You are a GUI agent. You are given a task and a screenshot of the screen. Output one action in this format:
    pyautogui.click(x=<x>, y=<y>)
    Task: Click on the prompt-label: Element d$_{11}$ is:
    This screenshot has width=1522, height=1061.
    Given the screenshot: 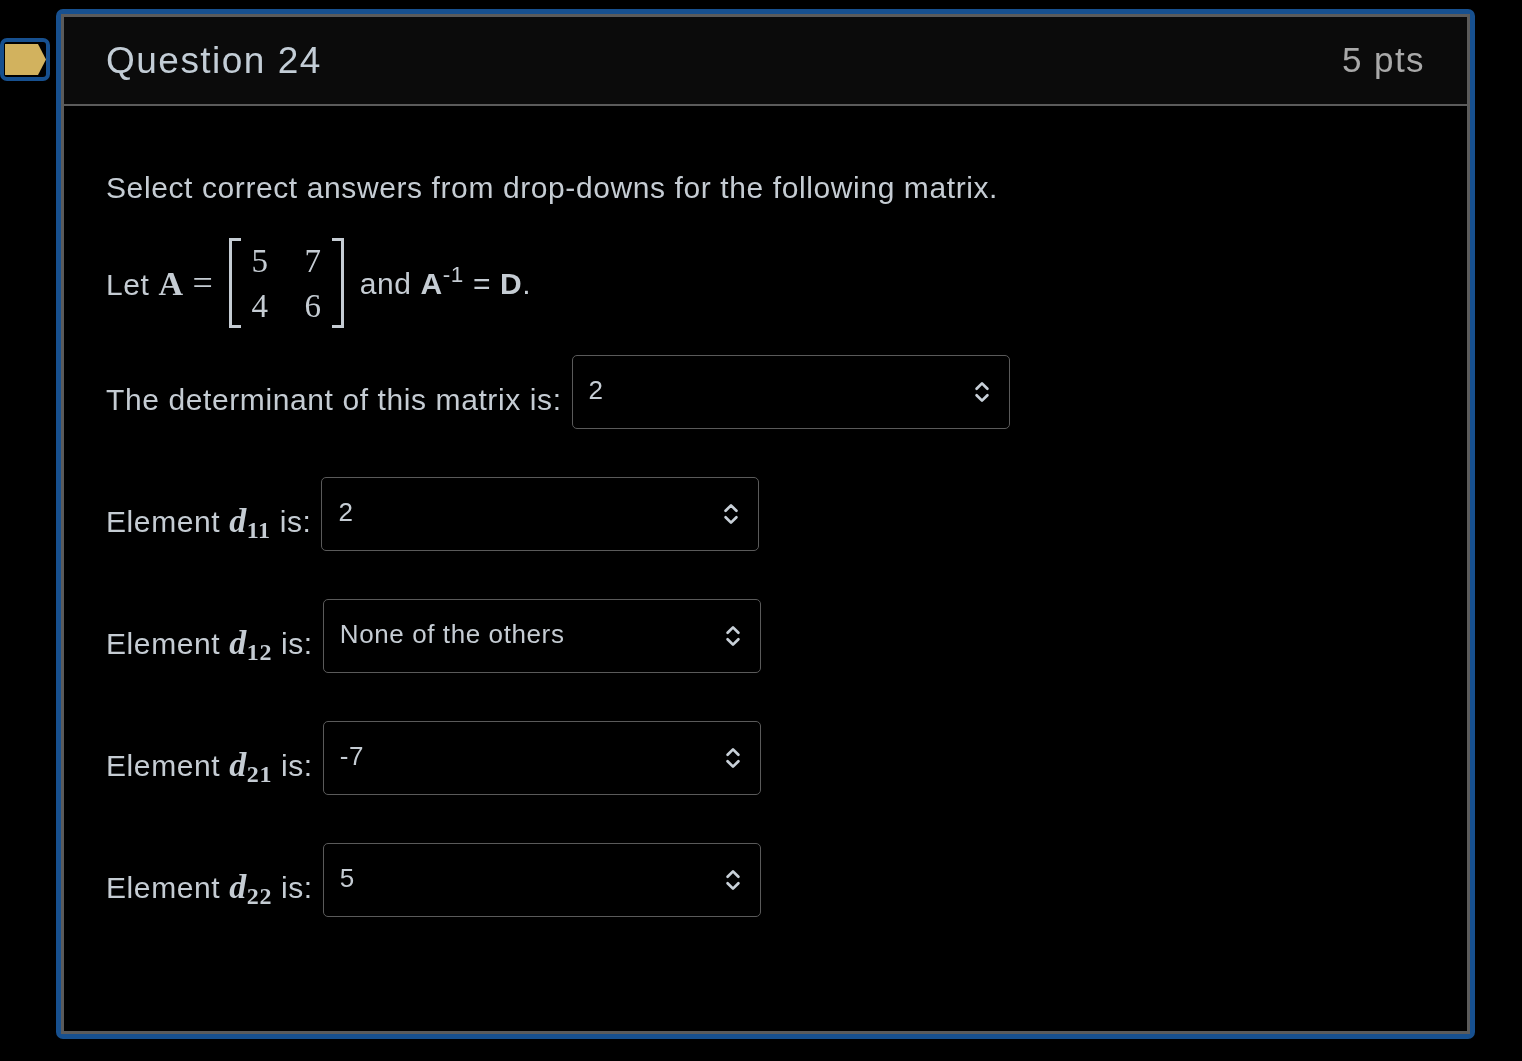 What is the action you would take?
    pyautogui.click(x=209, y=524)
    